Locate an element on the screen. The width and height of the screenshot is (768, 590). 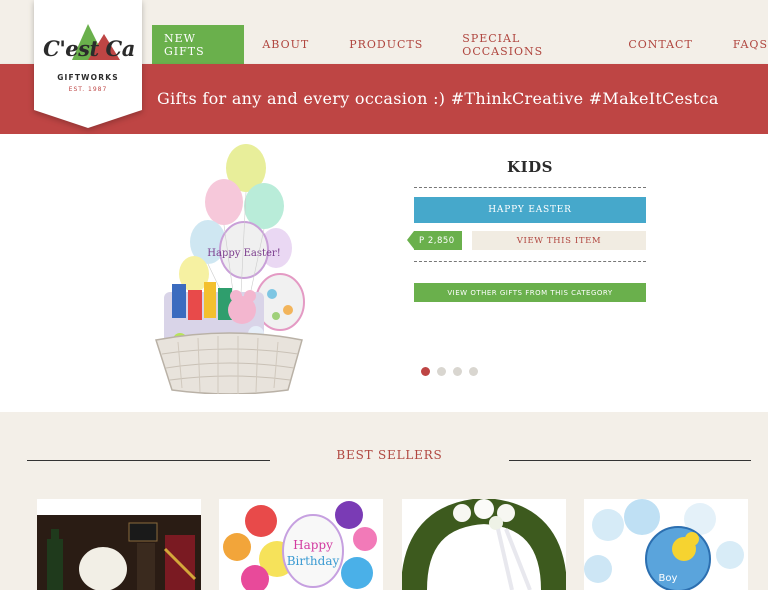
nav-contact: CONTACT is located at coordinates (660, 44).